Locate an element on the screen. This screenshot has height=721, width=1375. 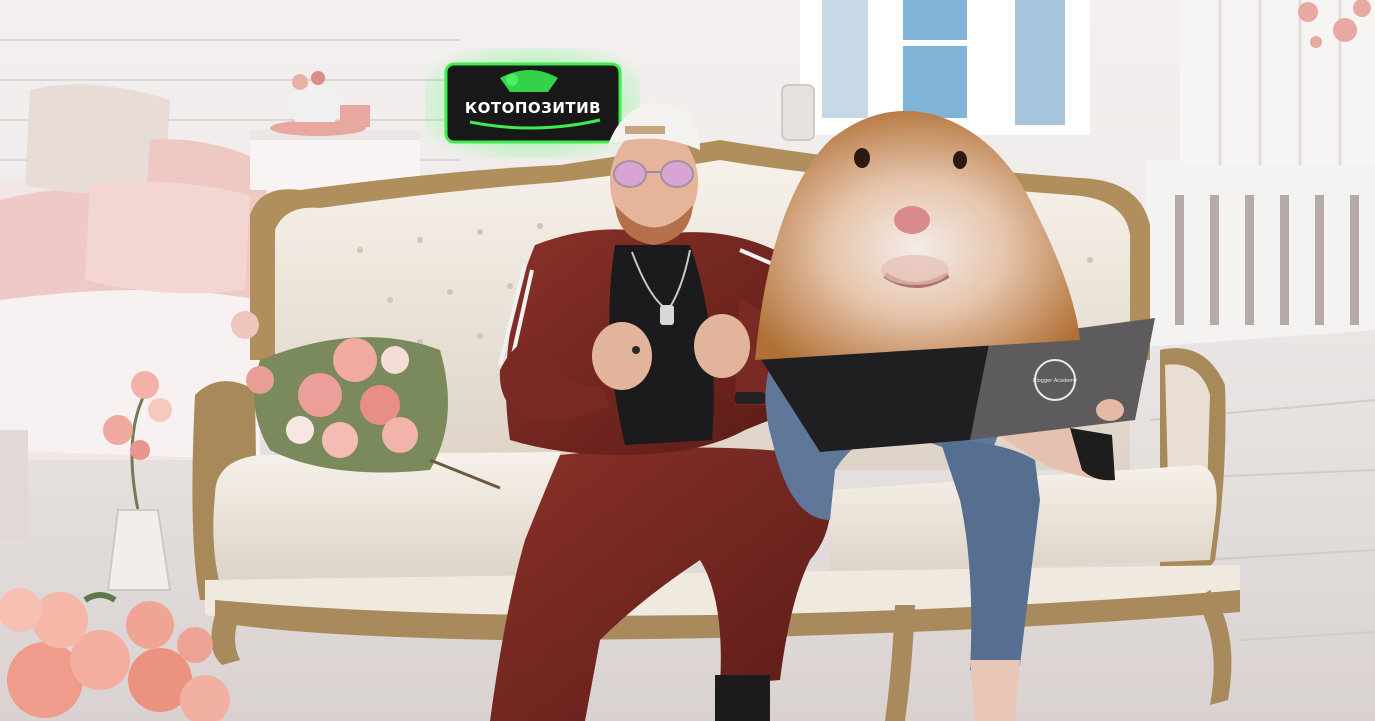
tv-sign: КОТОПОЗИТИВ is located at coordinates (532, 103).